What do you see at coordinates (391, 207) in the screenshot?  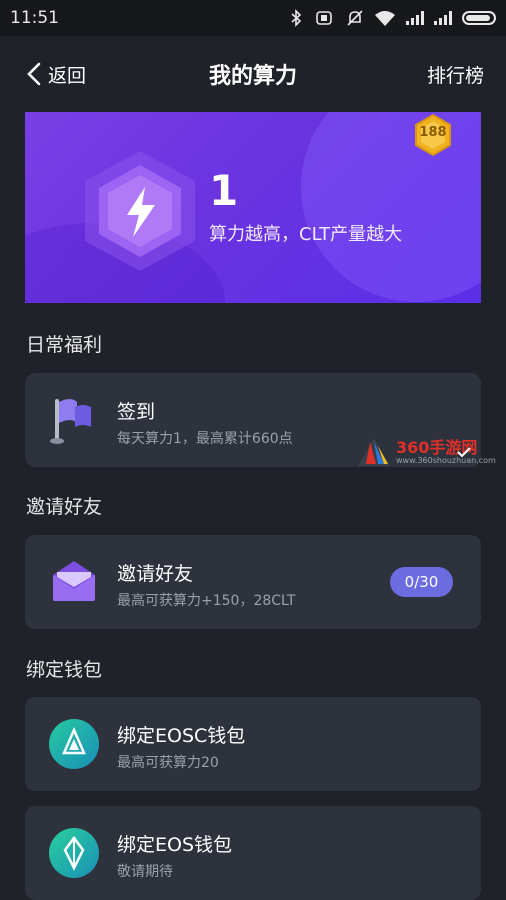 I see `banner-decoration` at bounding box center [391, 207].